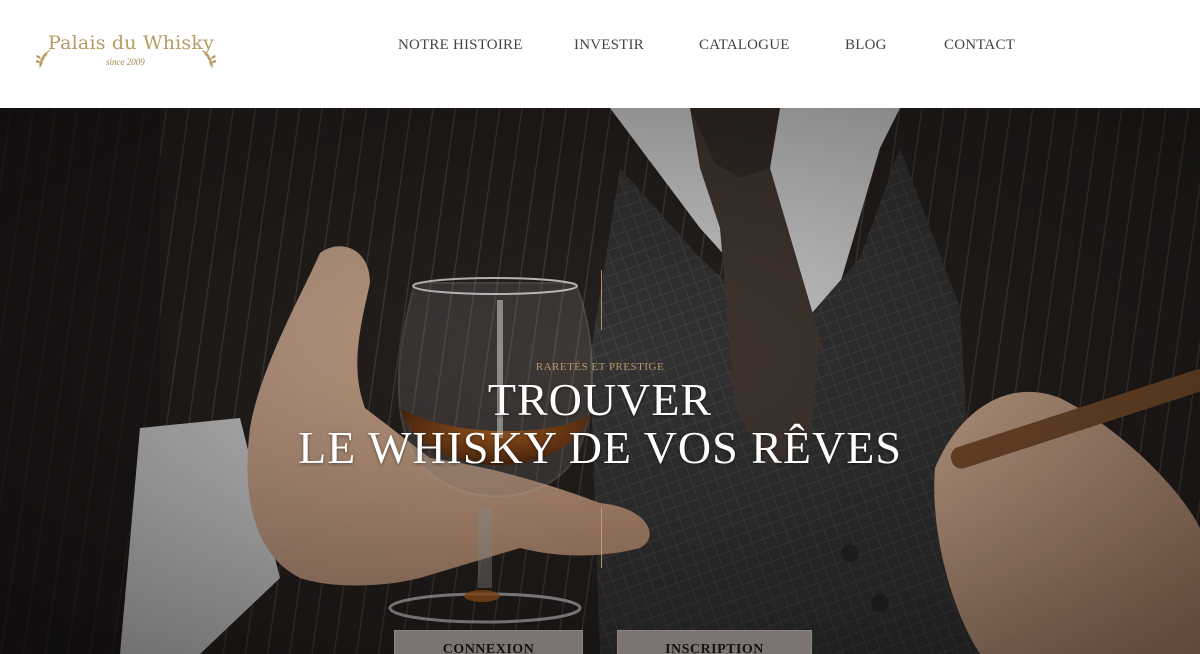  I want to click on nav-item-notre-histoire: NOTRE HISTOIRE, so click(460, 45).